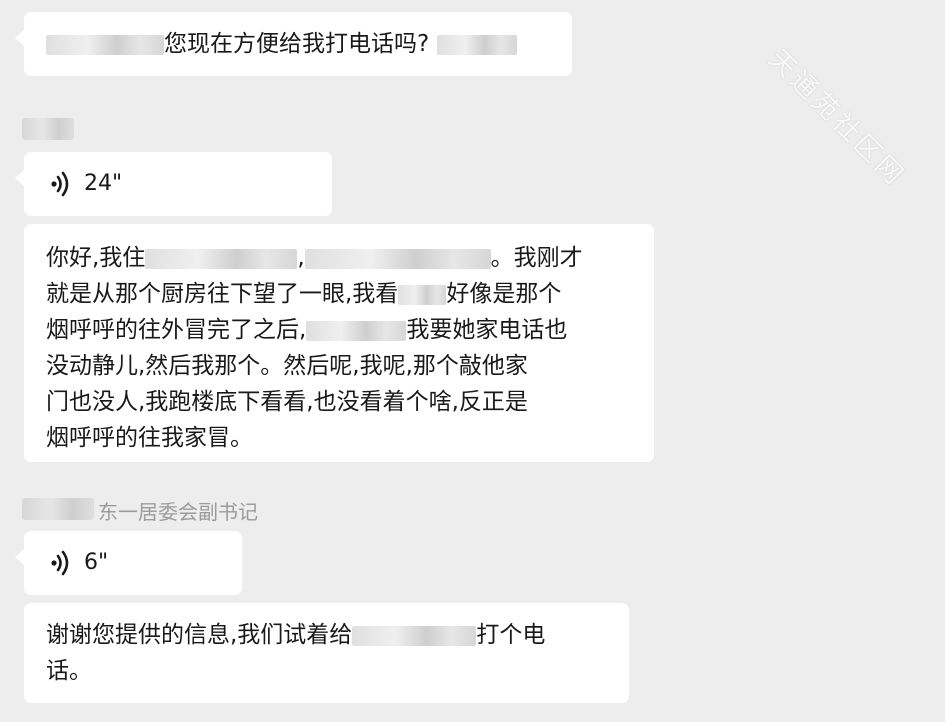 The width and height of the screenshot is (945, 722). I want to click on message-line: 谢谢您提供的信息,我们试着给 打个电, so click(296, 635).